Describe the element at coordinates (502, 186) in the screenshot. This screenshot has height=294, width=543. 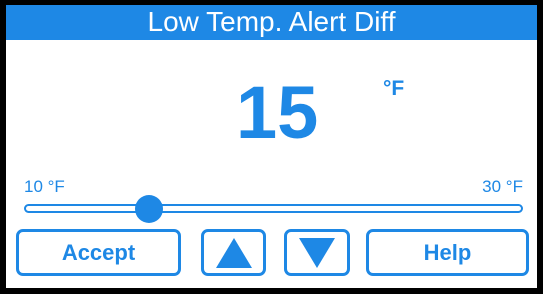
I see `slider-max-label: 30 °F` at that location.